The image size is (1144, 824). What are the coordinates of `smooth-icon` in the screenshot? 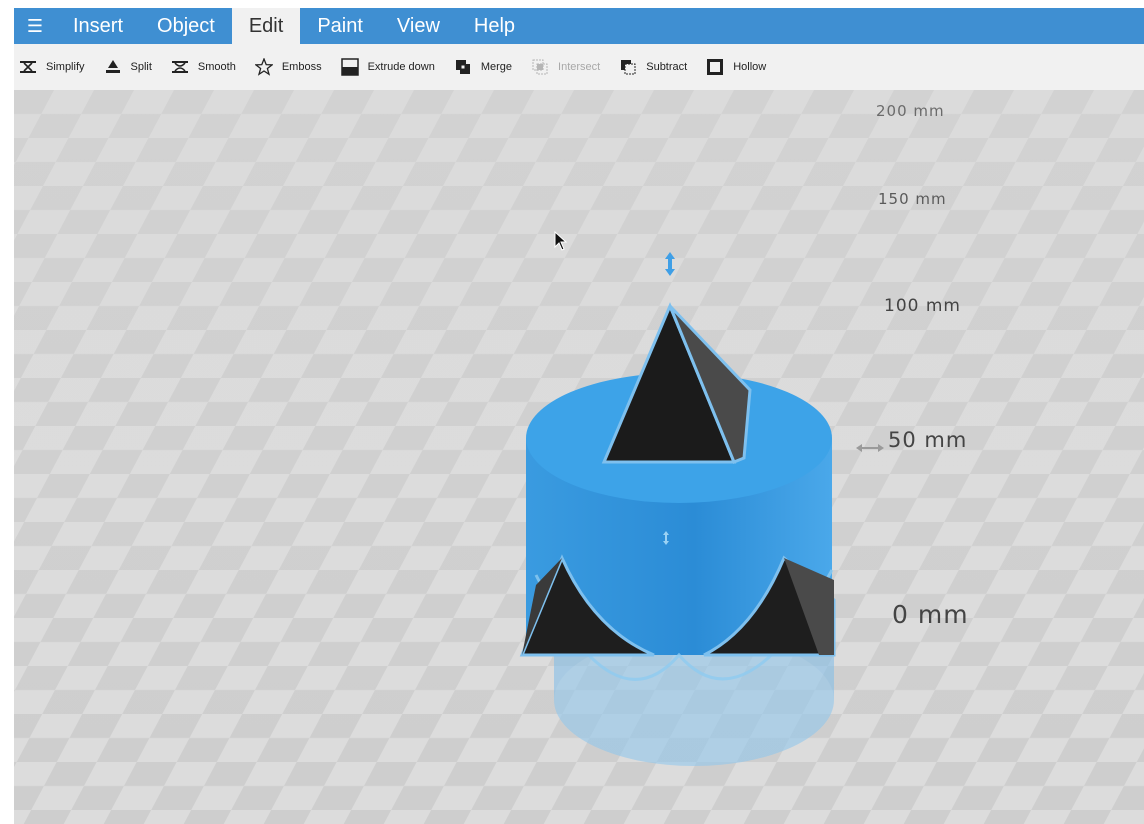 It's located at (180, 67).